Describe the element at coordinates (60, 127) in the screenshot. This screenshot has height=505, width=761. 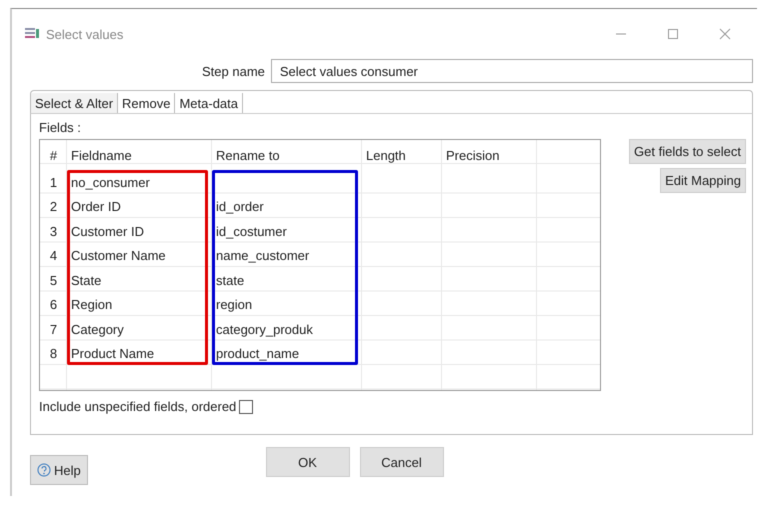
I see `fields-label: Fields :` at that location.